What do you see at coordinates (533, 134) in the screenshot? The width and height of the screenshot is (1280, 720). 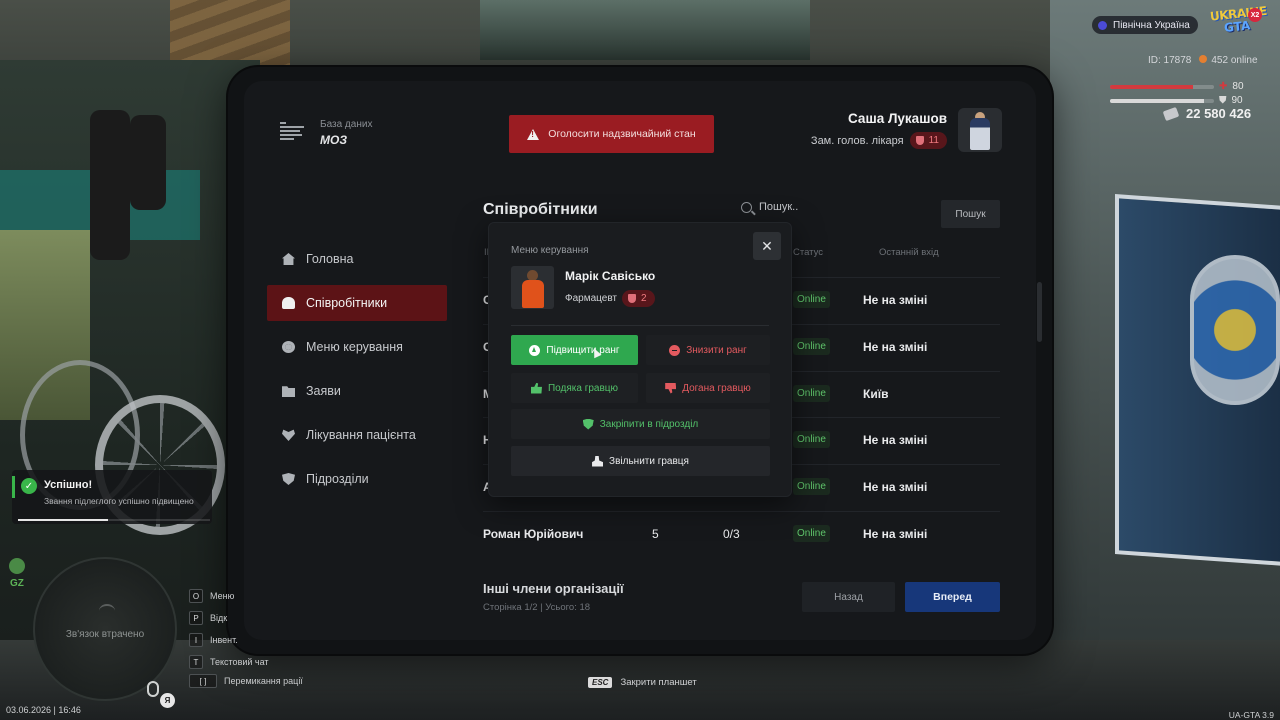 I see `warning-icon` at bounding box center [533, 134].